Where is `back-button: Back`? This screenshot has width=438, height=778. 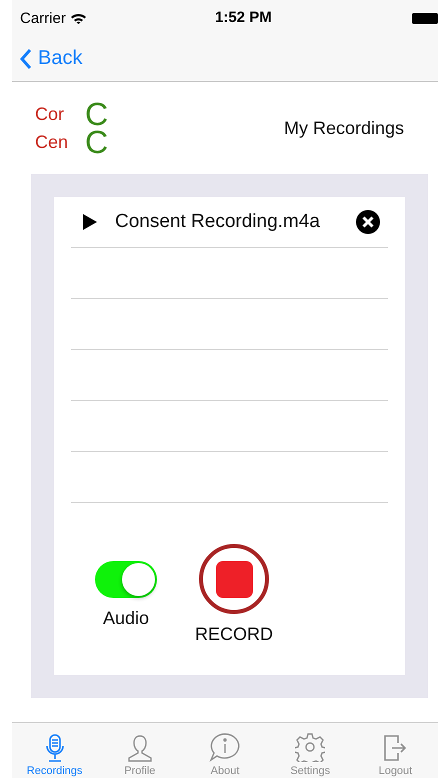
back-button: Back is located at coordinates (51, 58).